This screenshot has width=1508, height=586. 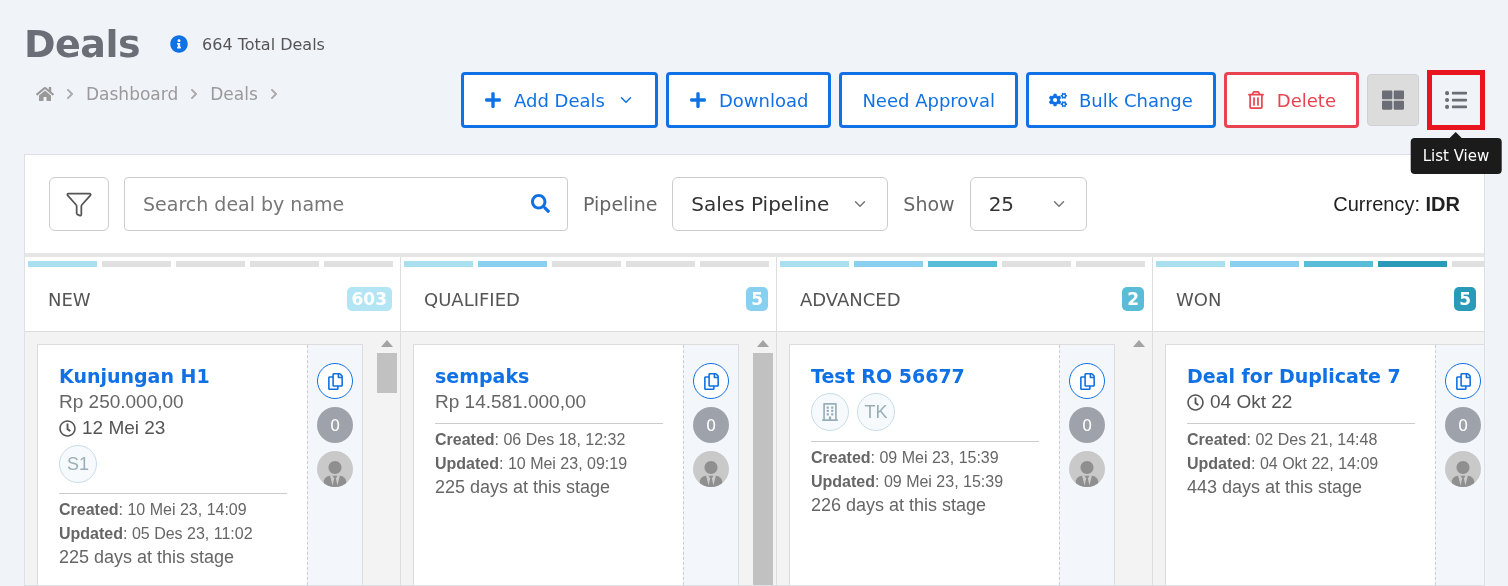 What do you see at coordinates (1058, 100) in the screenshot?
I see `gears-icon` at bounding box center [1058, 100].